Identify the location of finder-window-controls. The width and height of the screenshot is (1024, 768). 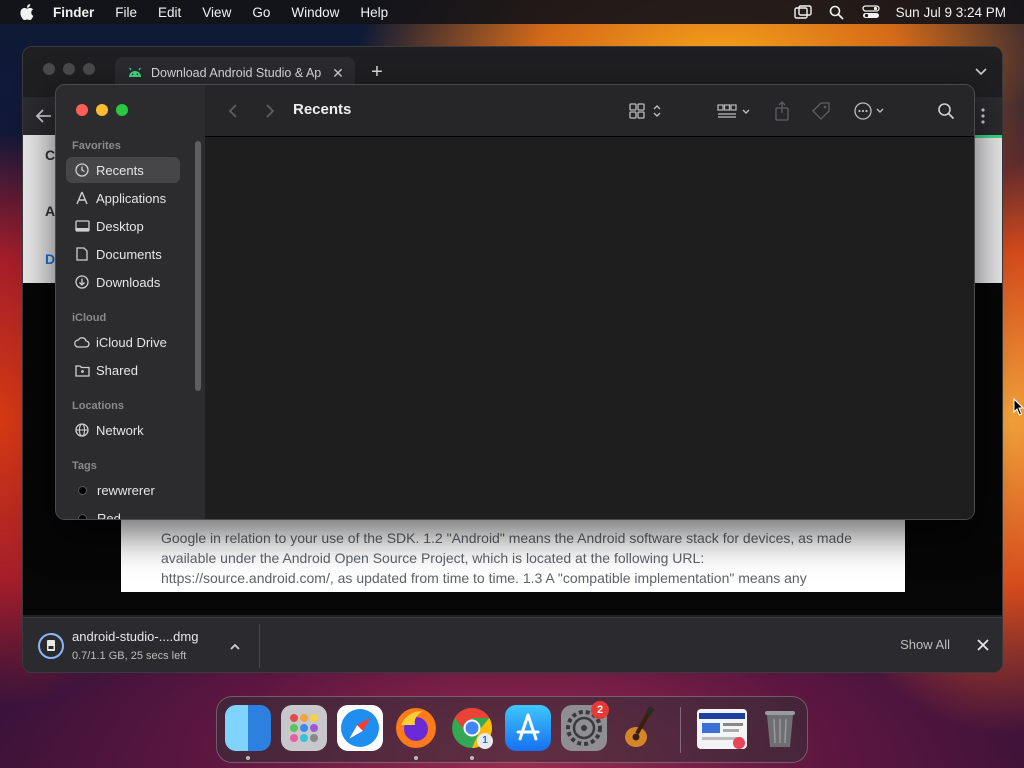
(102, 110).